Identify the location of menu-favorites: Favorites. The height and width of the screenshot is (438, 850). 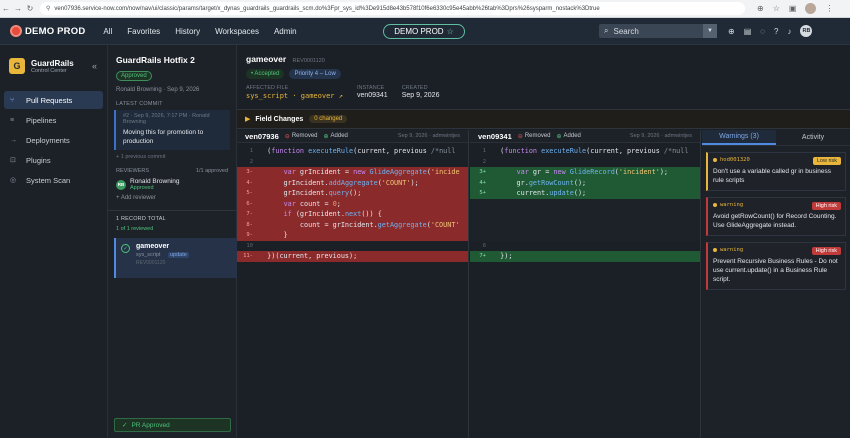
(143, 31).